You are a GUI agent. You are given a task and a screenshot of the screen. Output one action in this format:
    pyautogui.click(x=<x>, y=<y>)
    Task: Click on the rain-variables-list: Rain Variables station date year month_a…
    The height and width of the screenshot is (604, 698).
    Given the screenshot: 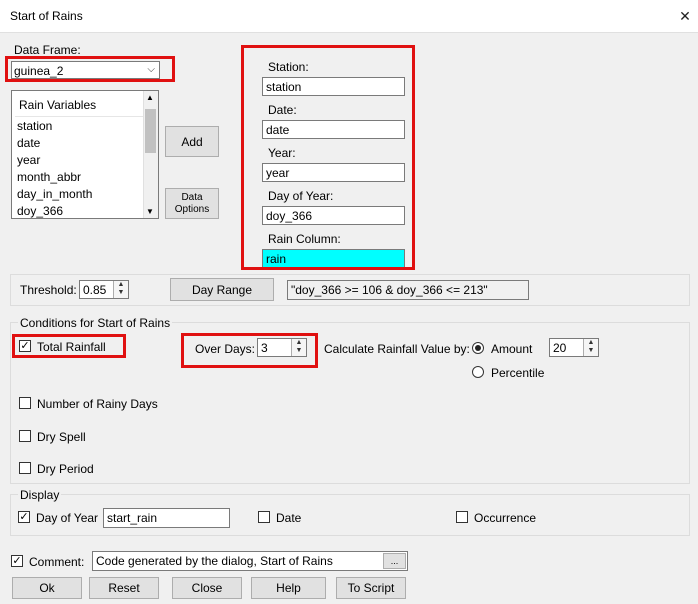 What is the action you would take?
    pyautogui.click(x=85, y=154)
    